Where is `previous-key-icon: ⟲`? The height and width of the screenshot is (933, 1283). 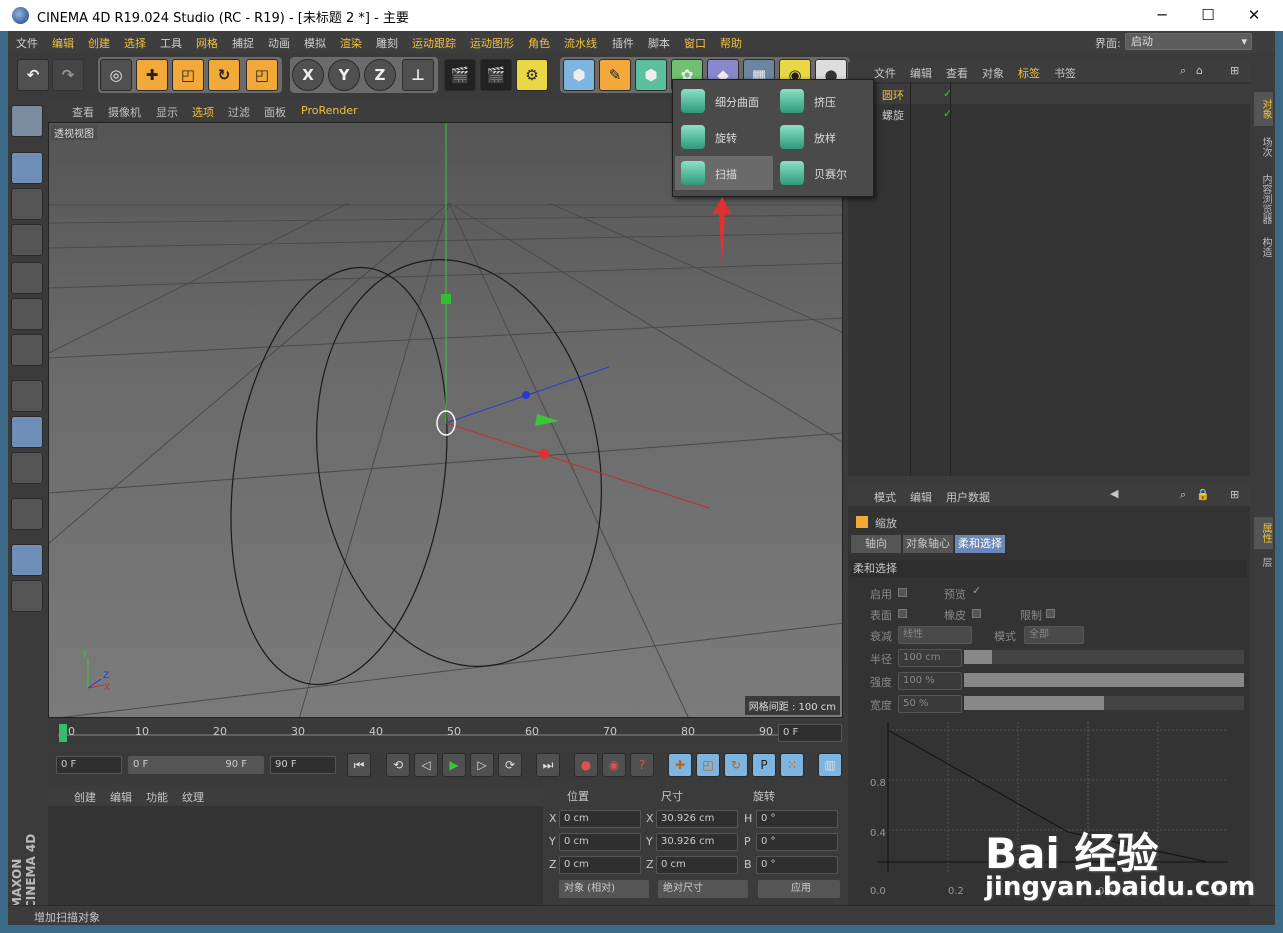
previous-key-icon: ⟲ is located at coordinates (398, 765).